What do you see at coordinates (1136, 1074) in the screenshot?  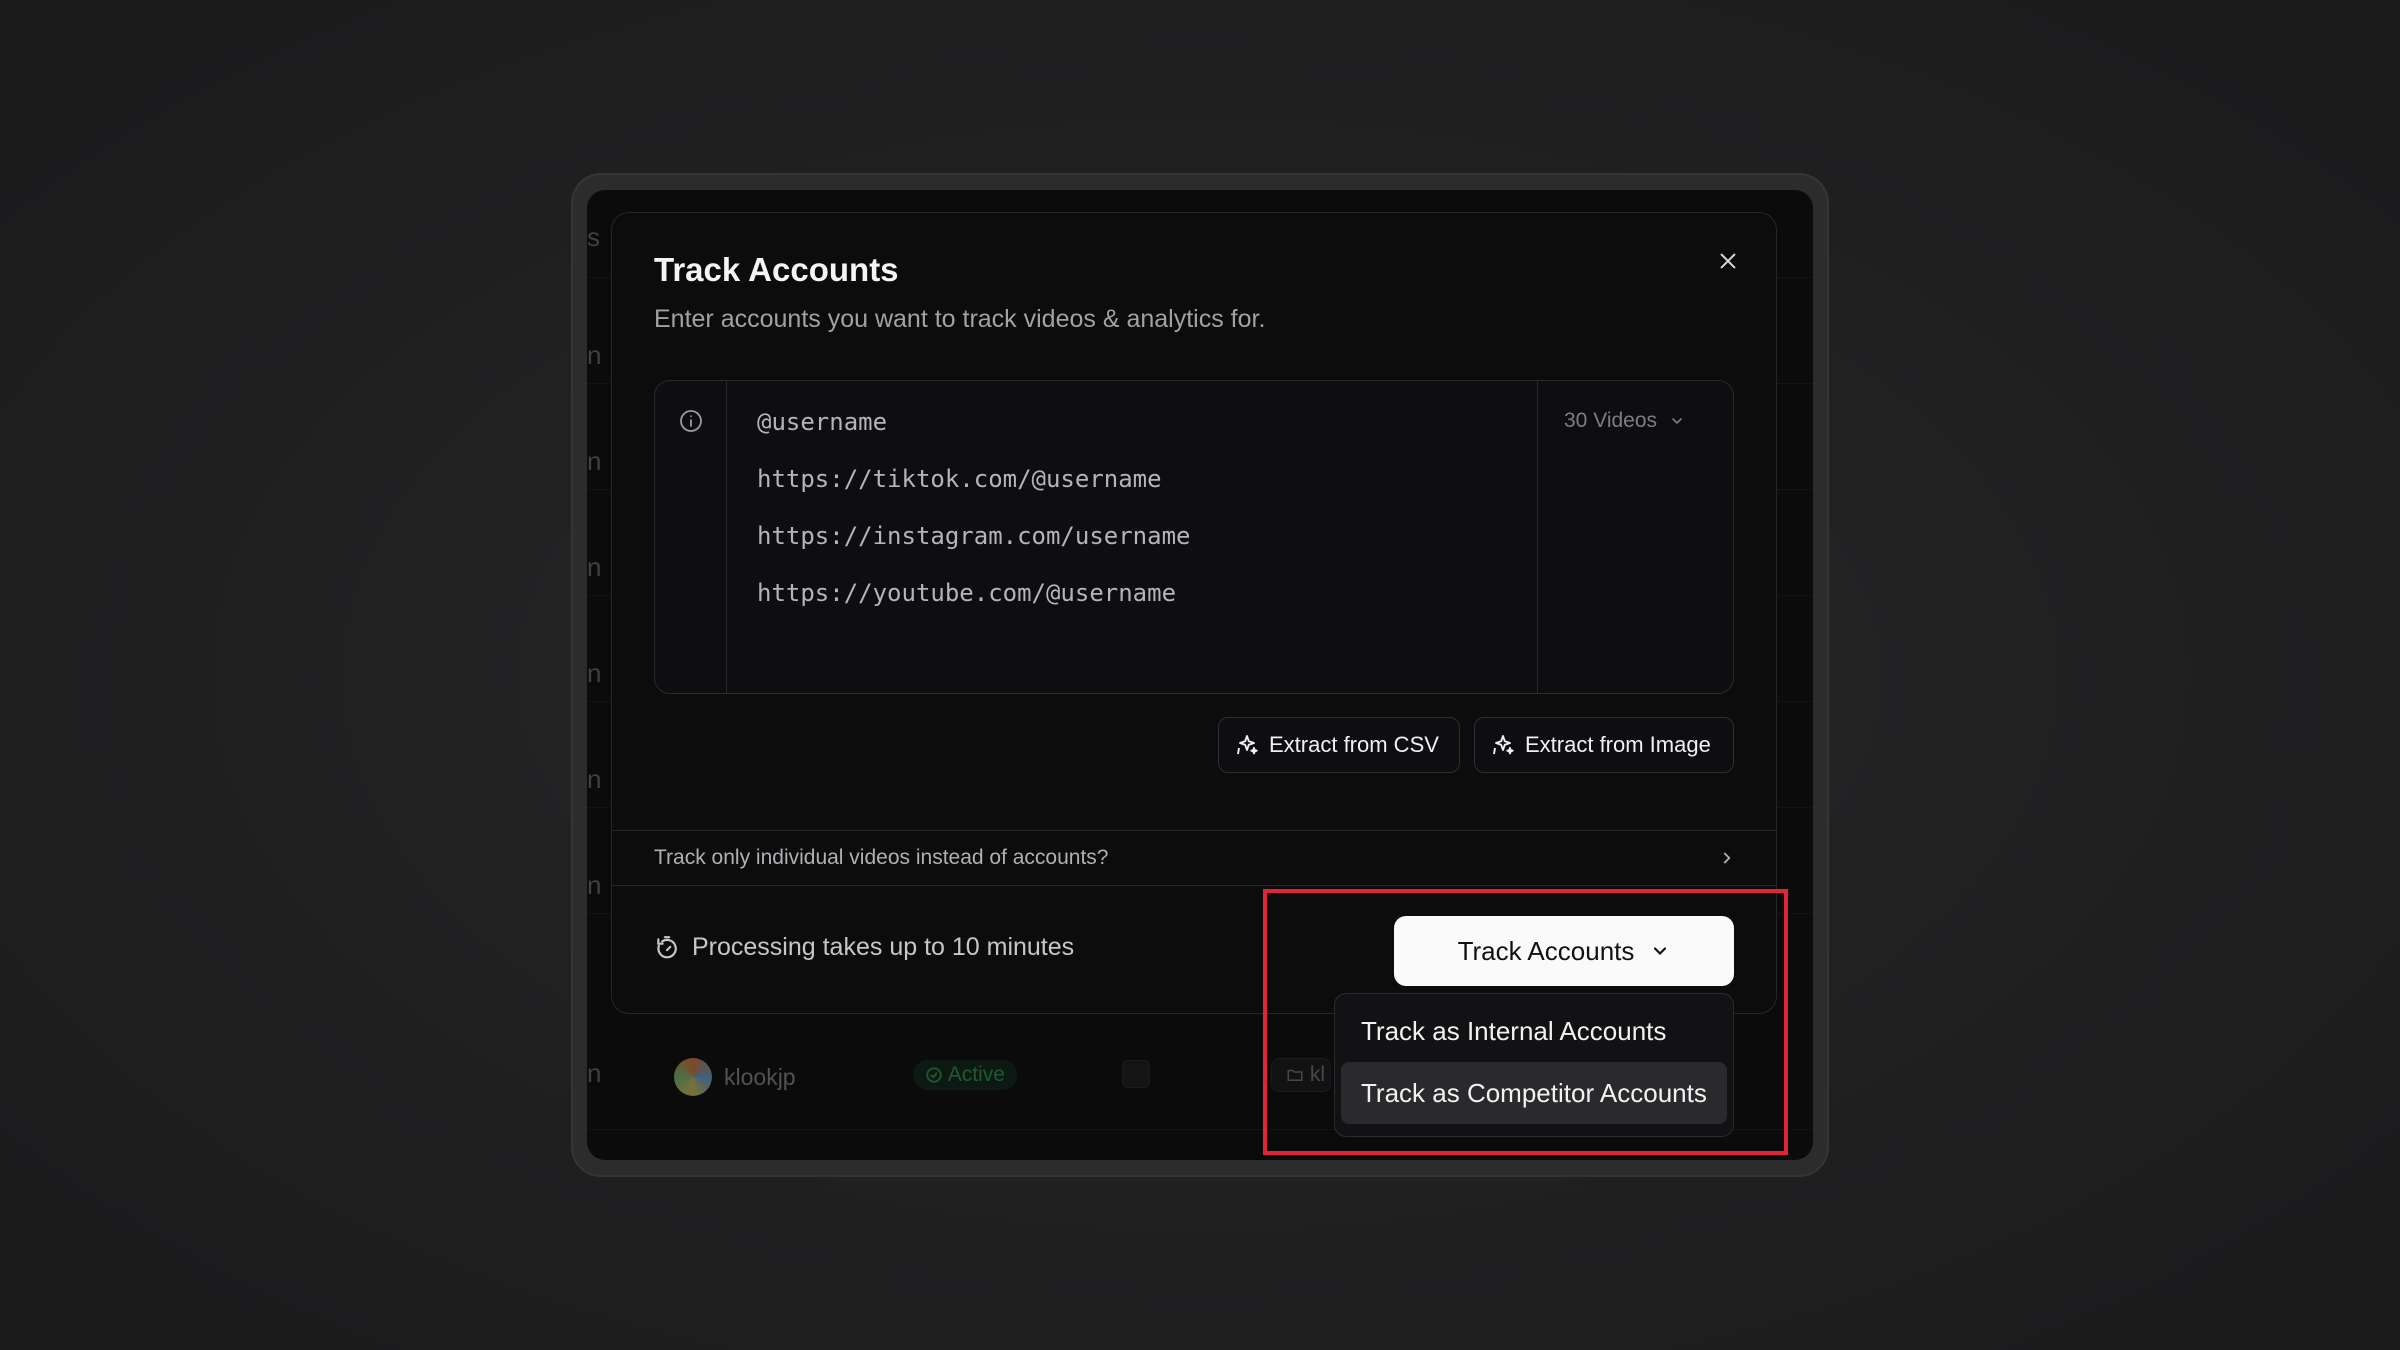 I see `row-checkbox` at bounding box center [1136, 1074].